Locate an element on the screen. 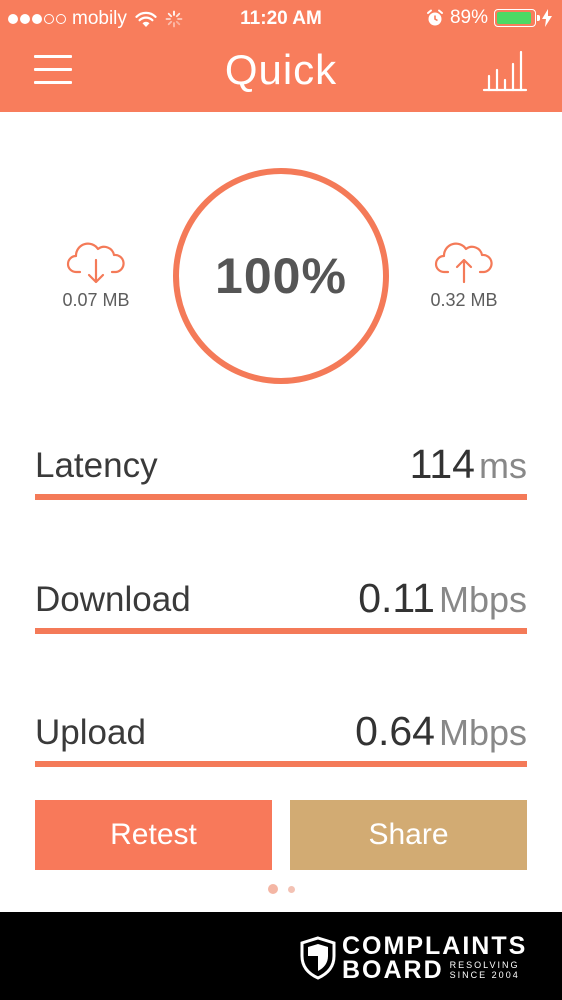 Image resolution: width=562 pixels, height=1000 pixels. metric-unit: ms is located at coordinates (503, 465).